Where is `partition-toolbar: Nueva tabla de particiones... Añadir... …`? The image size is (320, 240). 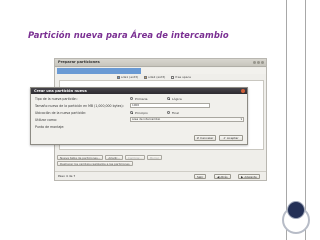 partition-toolbar: Nueva tabla de particiones... Añadir... … is located at coordinates (109, 157).